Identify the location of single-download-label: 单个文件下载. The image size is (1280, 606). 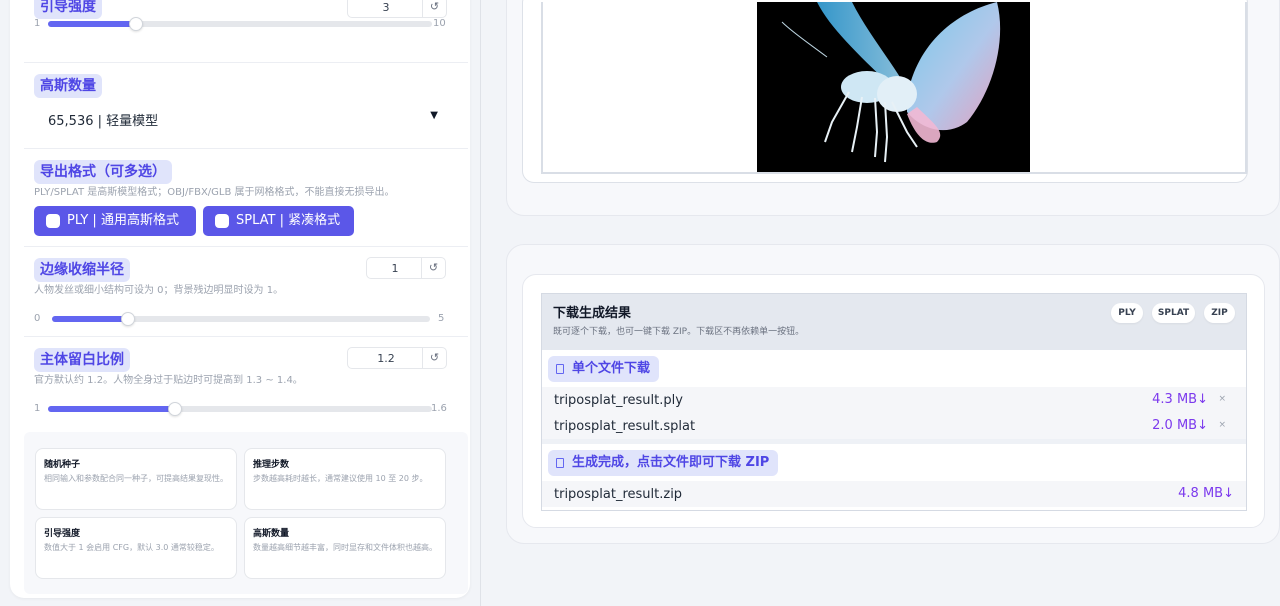
(604, 369).